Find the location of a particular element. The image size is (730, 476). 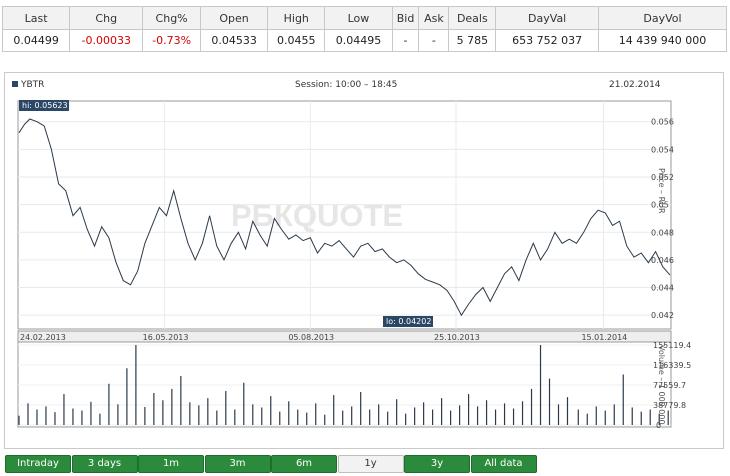

header-dayval: DayVal is located at coordinates (547, 18).